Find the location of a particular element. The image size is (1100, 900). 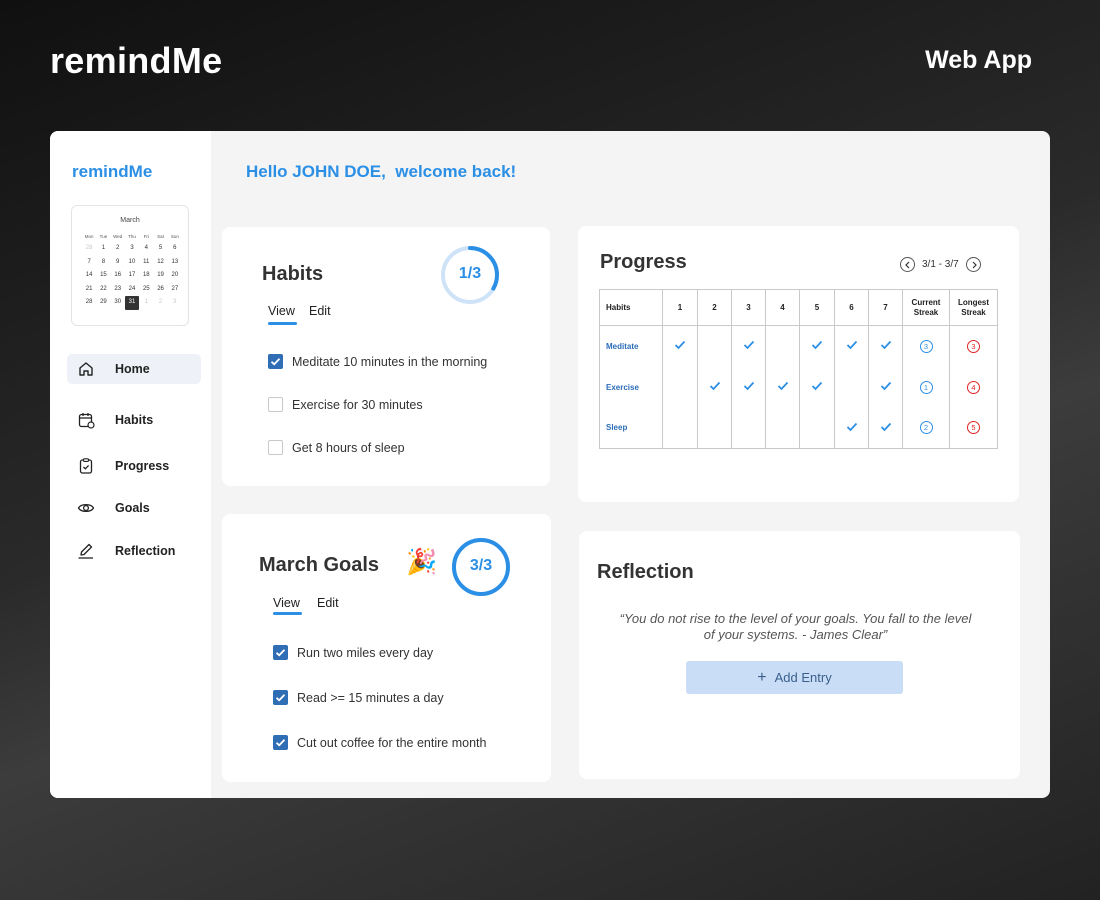

calendar-day: 24 is located at coordinates (132, 290).